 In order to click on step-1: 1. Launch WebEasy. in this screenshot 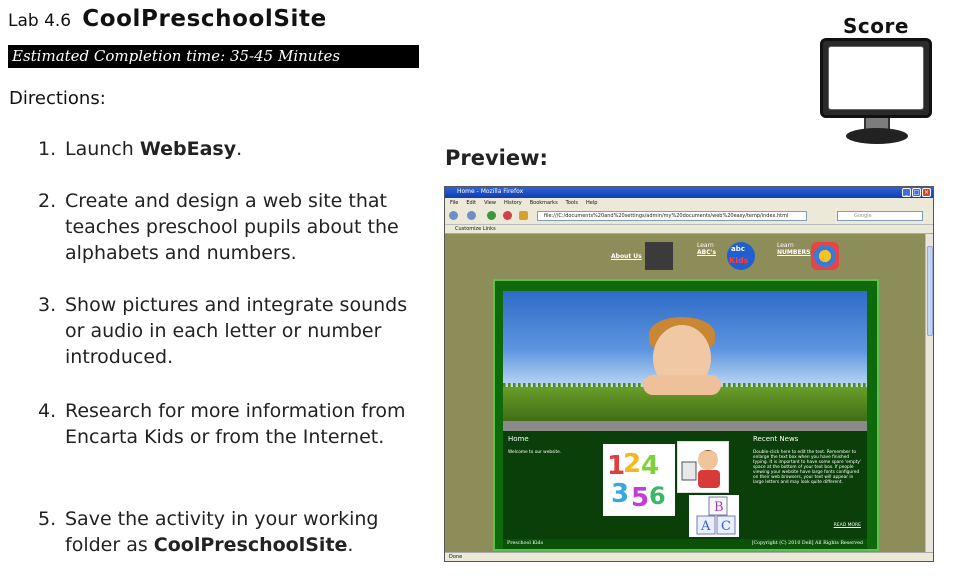, I will do `click(233, 149)`.